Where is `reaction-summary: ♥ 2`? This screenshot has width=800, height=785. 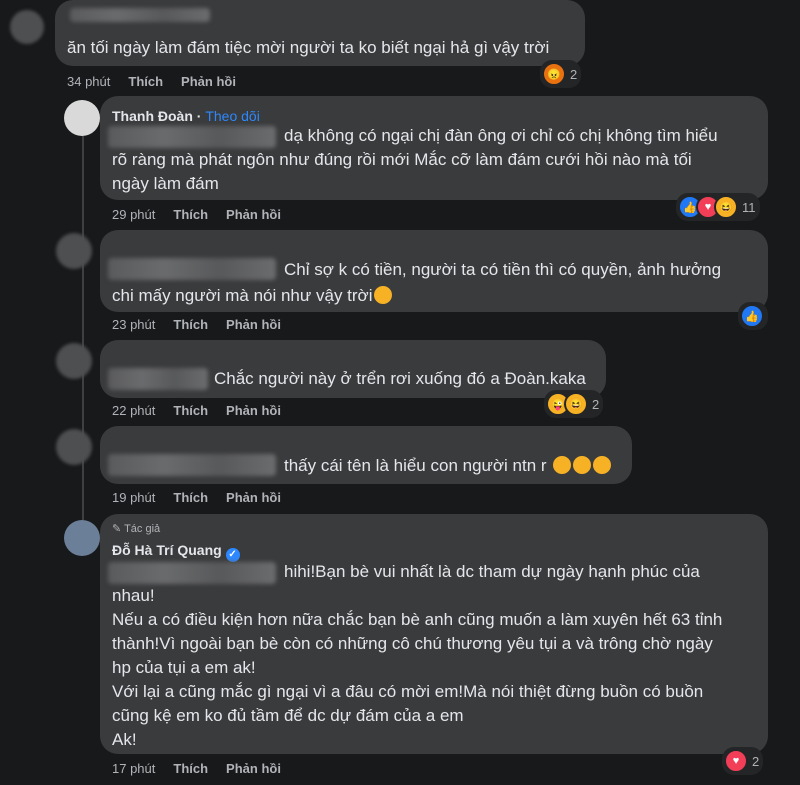
reaction-summary: ♥ 2 is located at coordinates (743, 761).